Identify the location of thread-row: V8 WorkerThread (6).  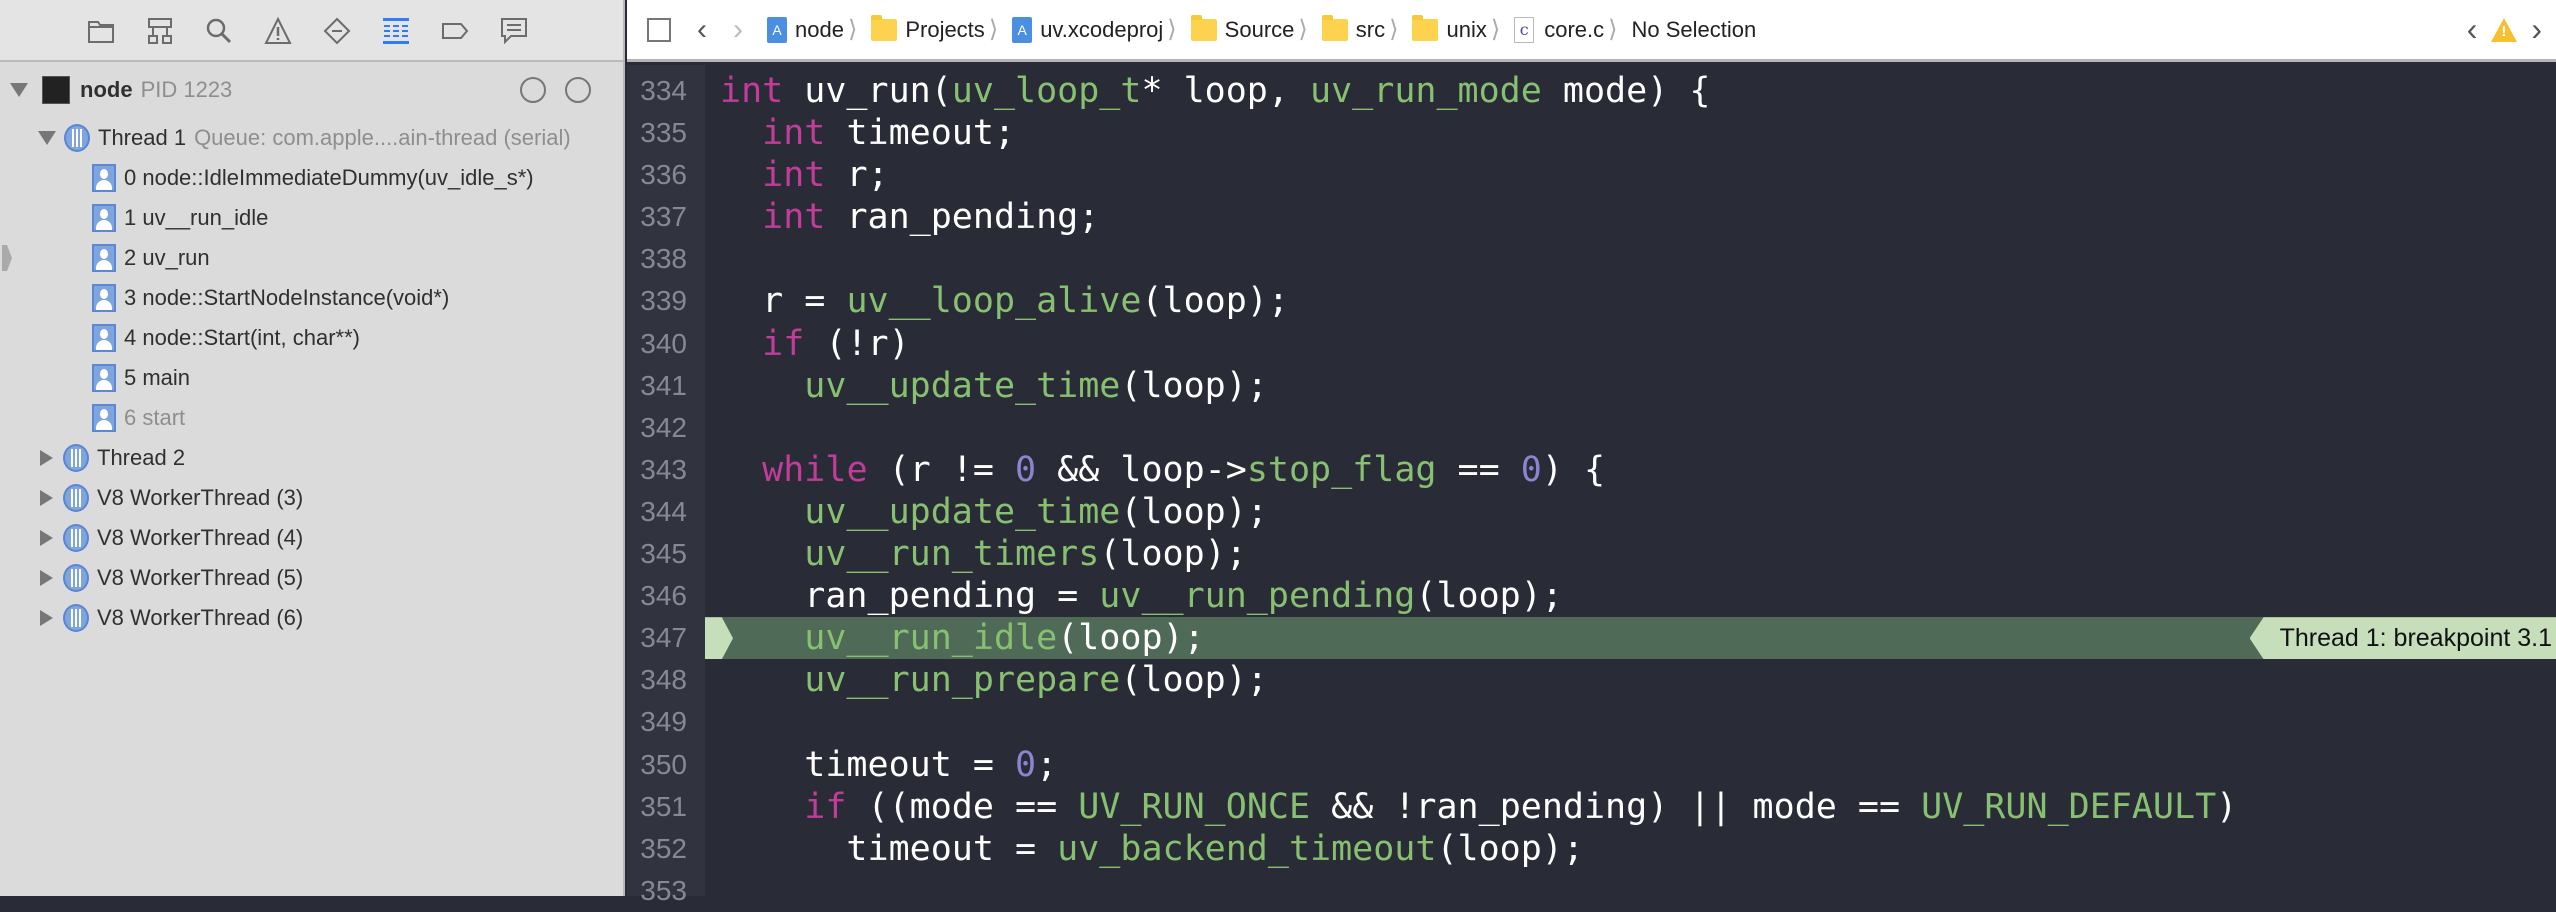
(310, 618).